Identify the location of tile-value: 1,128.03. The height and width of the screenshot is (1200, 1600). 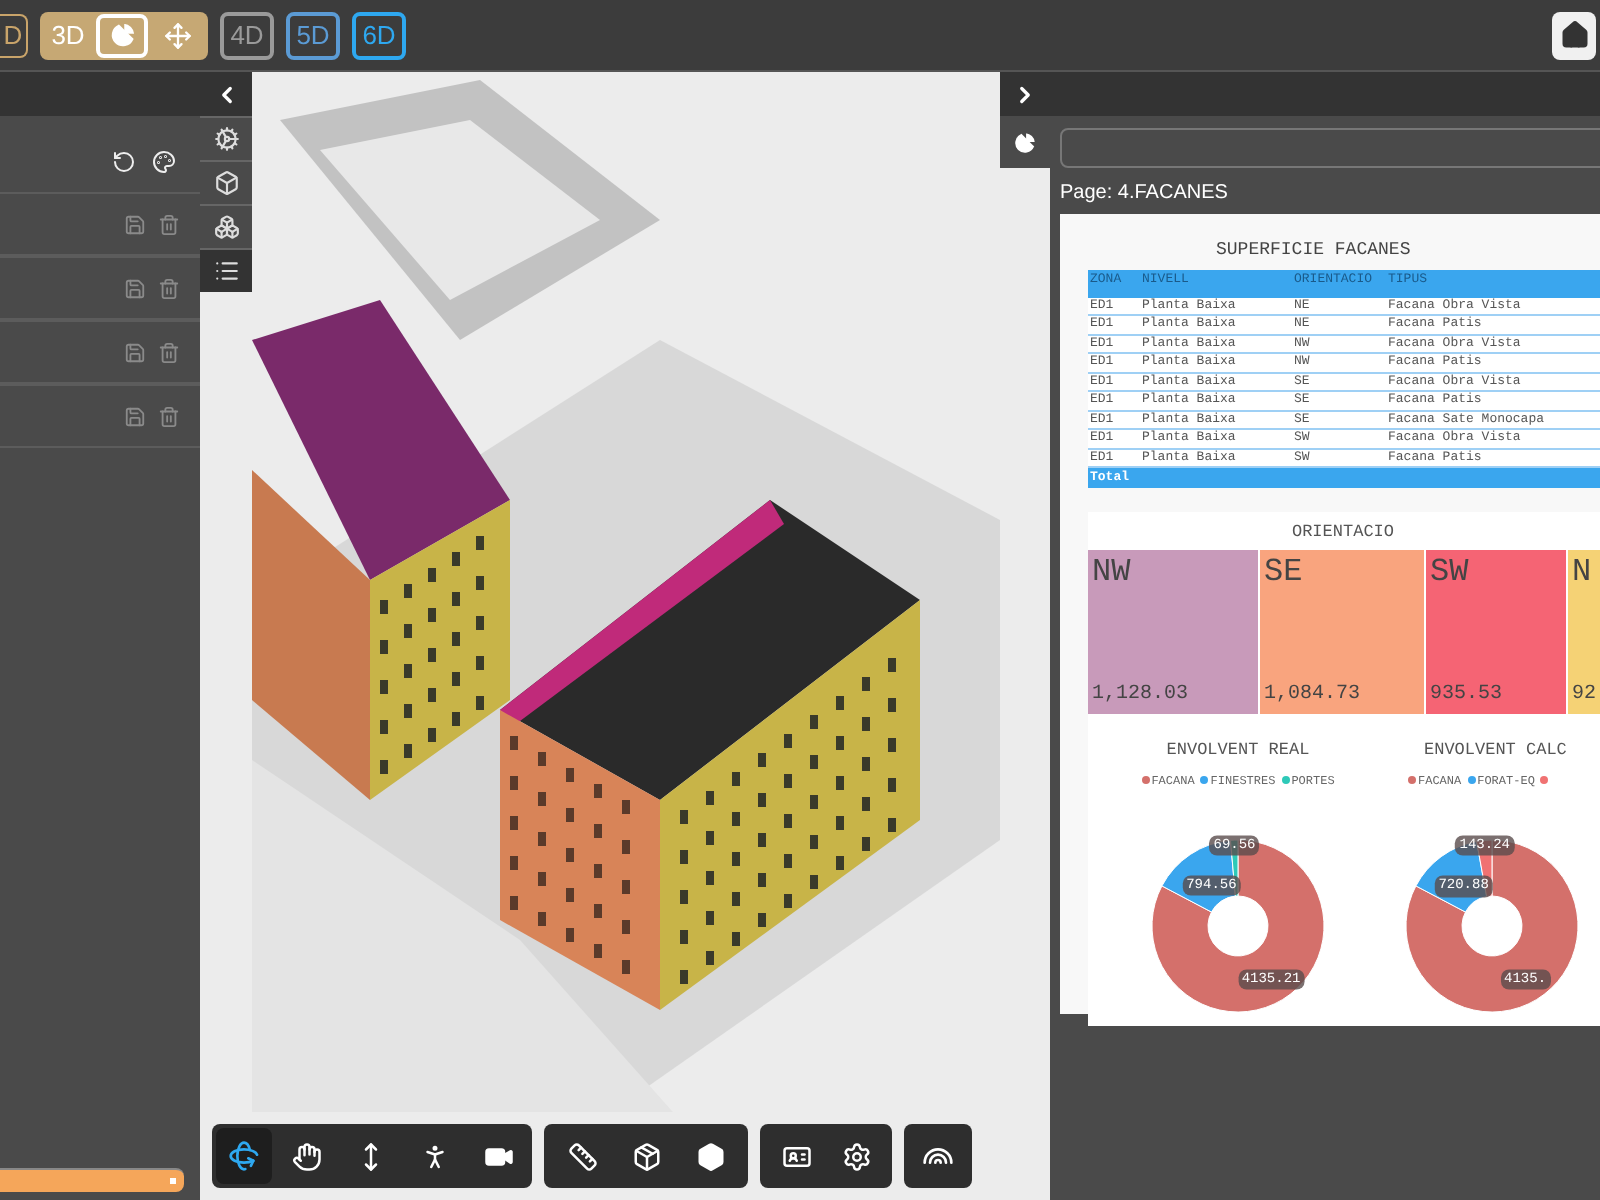
(1141, 695).